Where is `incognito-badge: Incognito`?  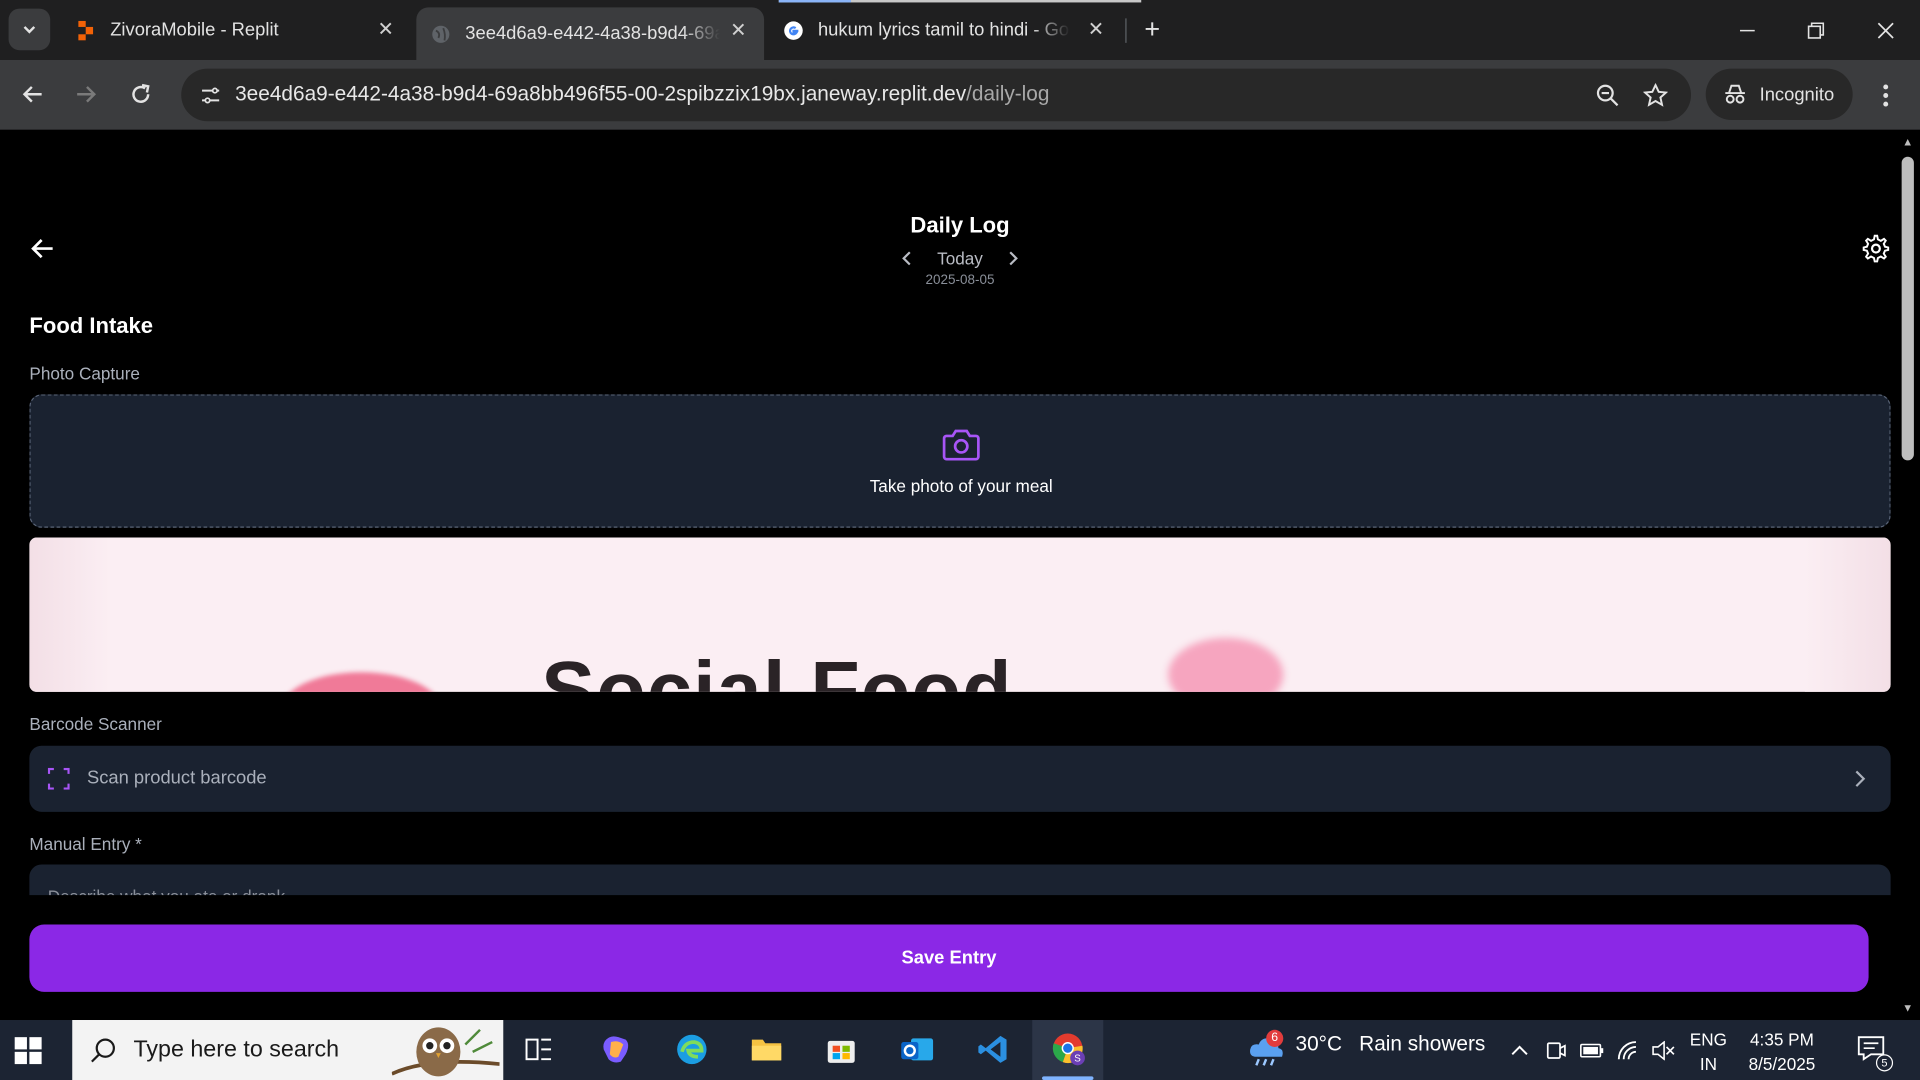 incognito-badge: Incognito is located at coordinates (1779, 94).